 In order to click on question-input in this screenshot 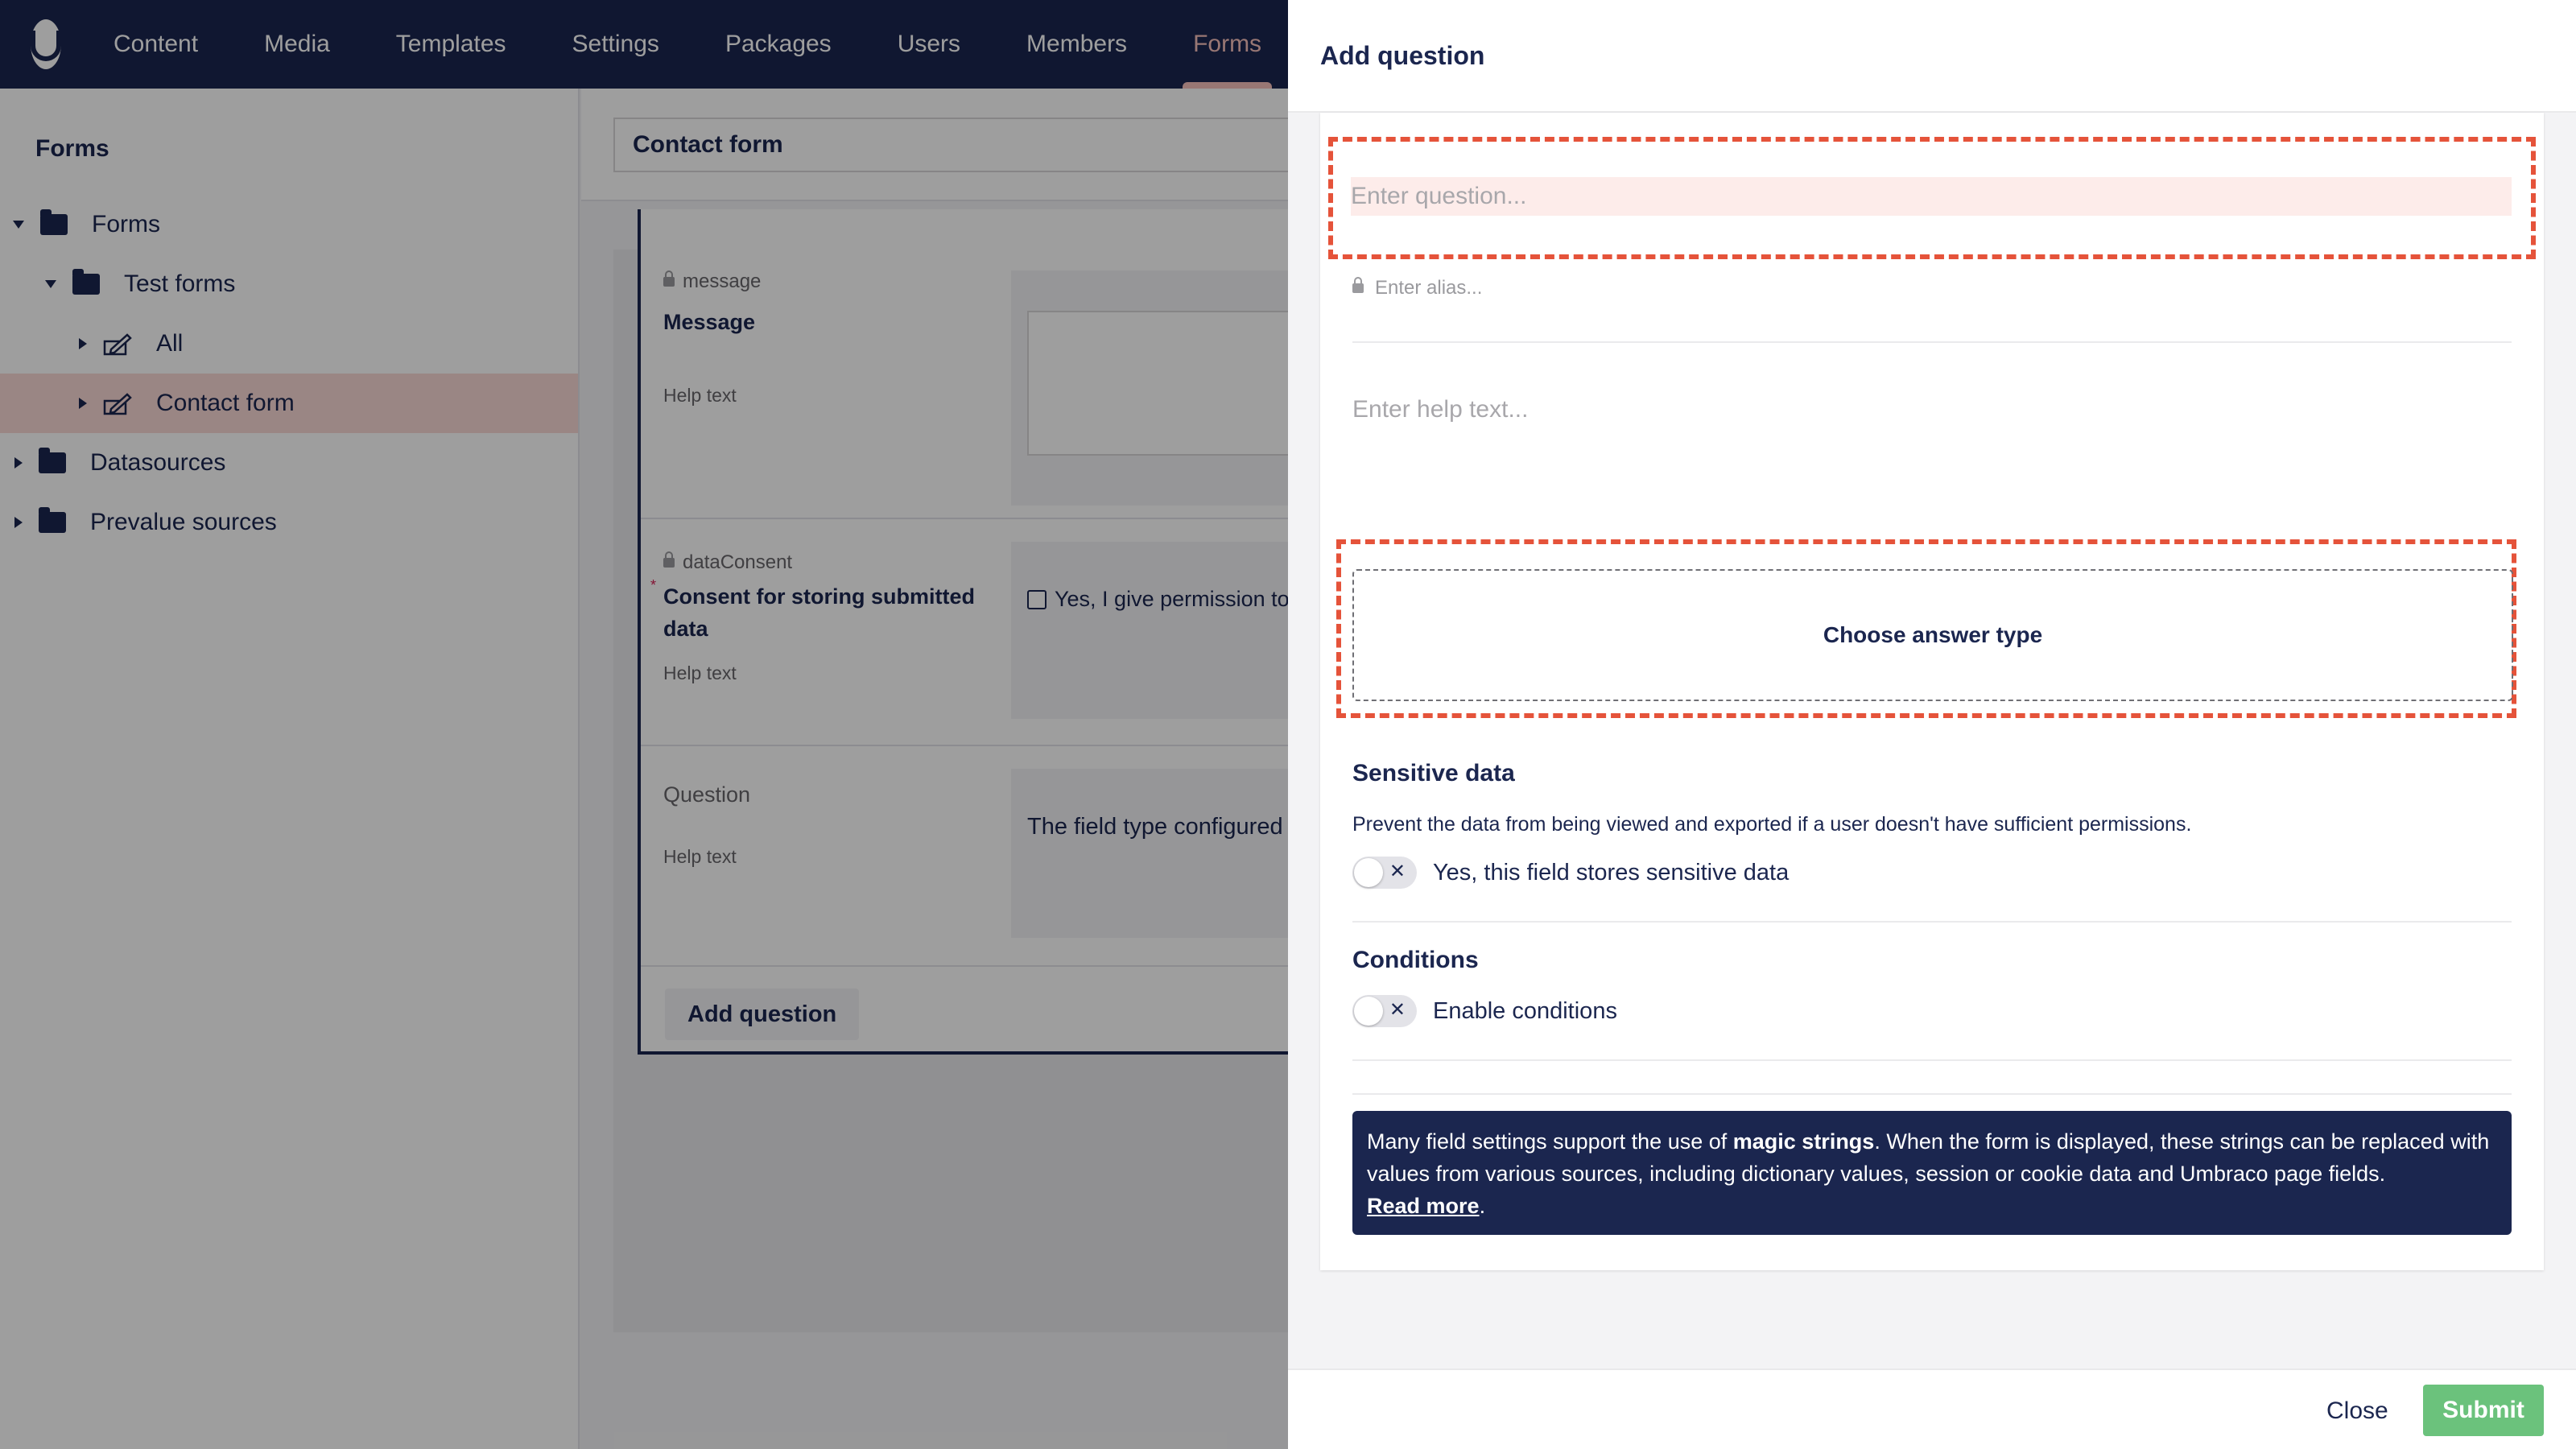, I will do `click(1932, 196)`.